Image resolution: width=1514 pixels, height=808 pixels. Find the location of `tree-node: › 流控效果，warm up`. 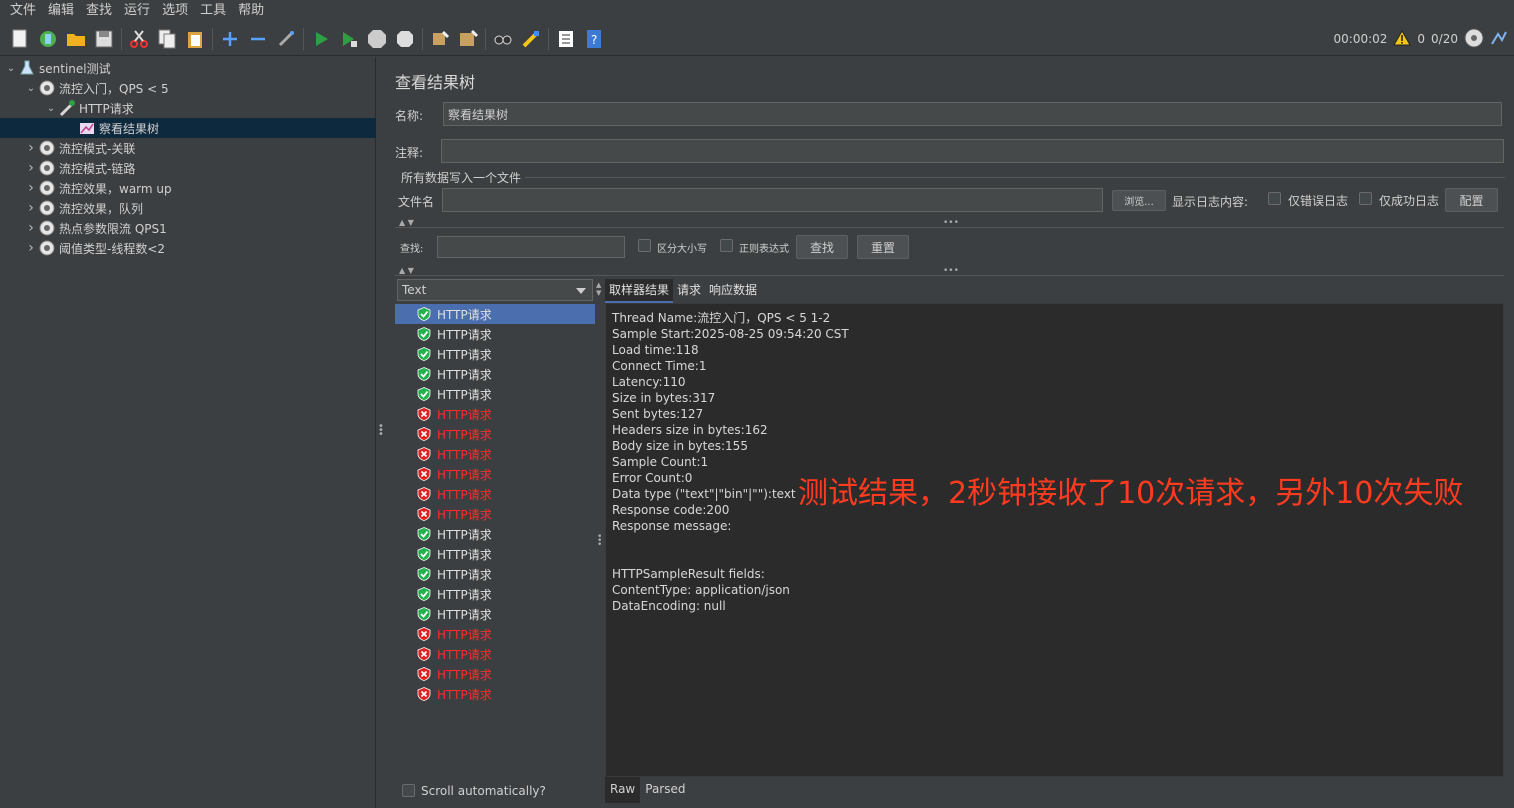

tree-node: › 流控效果，warm up is located at coordinates (98, 188).